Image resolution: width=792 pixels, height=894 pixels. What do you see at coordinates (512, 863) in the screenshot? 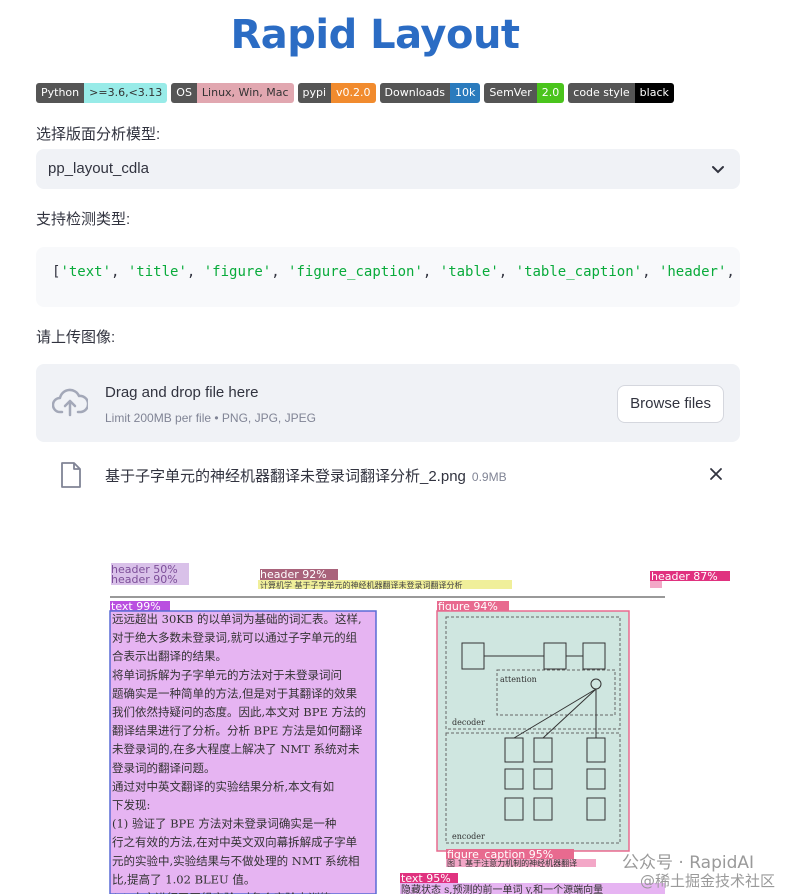
I see `figure-caption-text: 图 1 基于注意力机制的神经机器翻译` at bounding box center [512, 863].